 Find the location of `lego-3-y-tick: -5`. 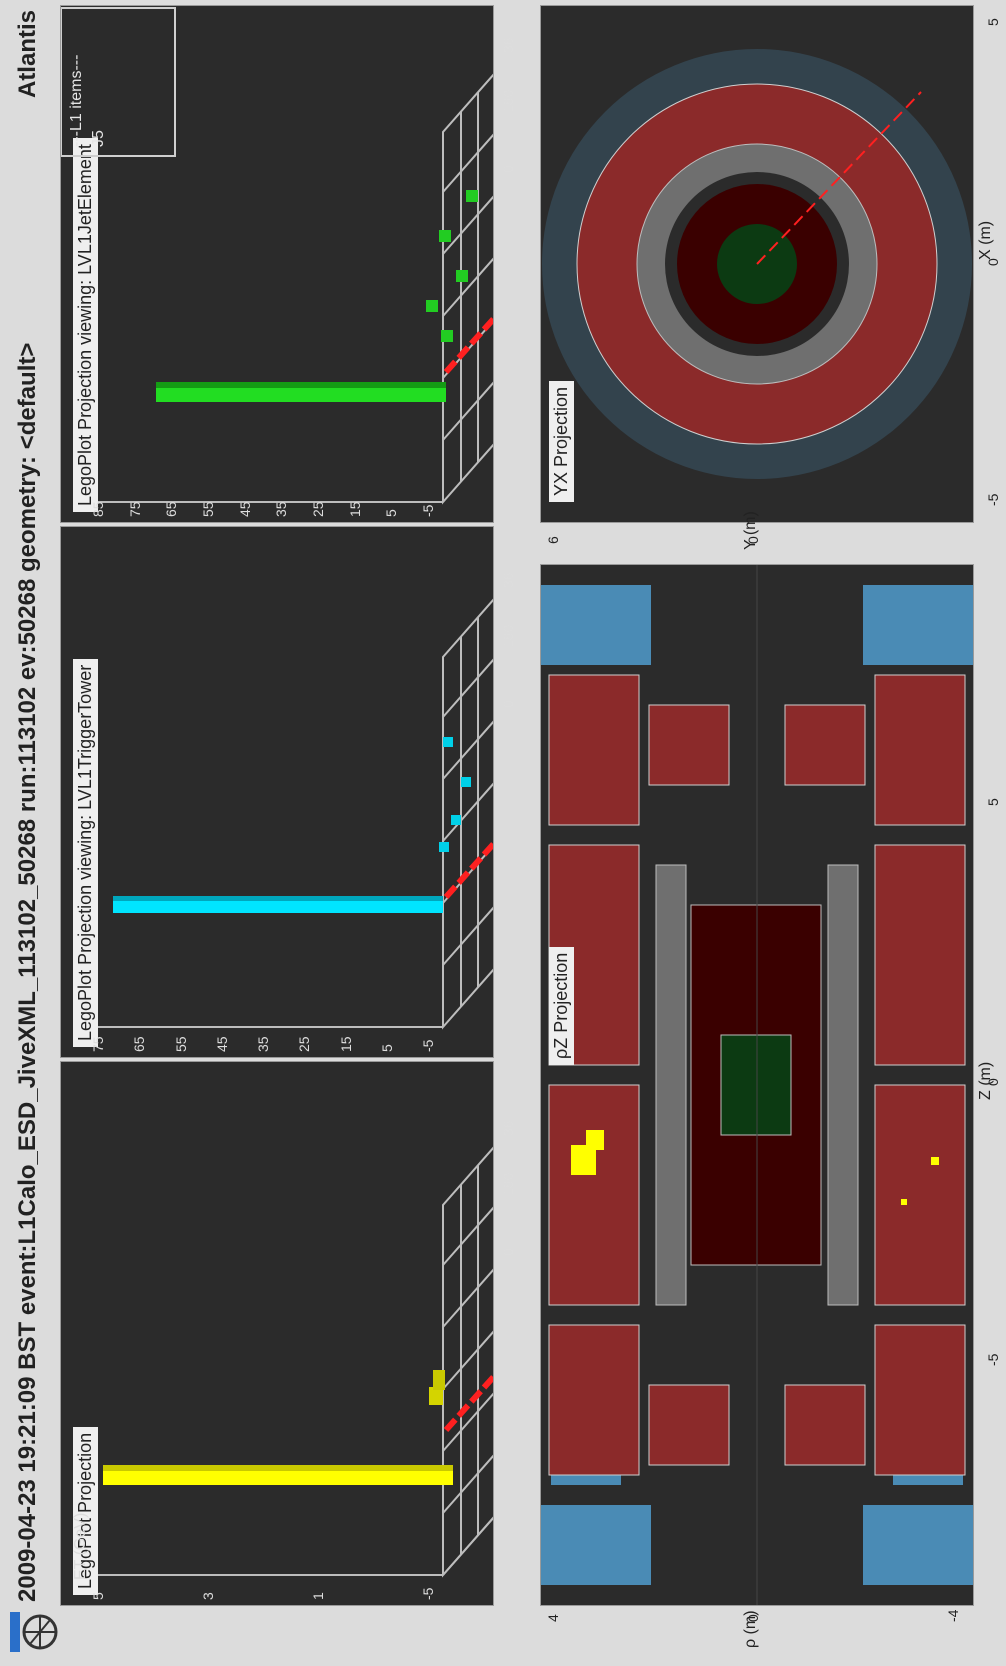

lego-3-y-tick: -5 is located at coordinates (428, 510).